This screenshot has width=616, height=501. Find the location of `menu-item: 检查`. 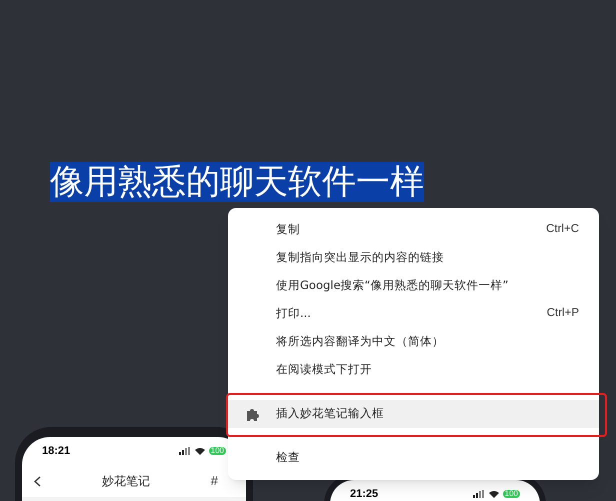

menu-item: 检查 is located at coordinates (413, 458).